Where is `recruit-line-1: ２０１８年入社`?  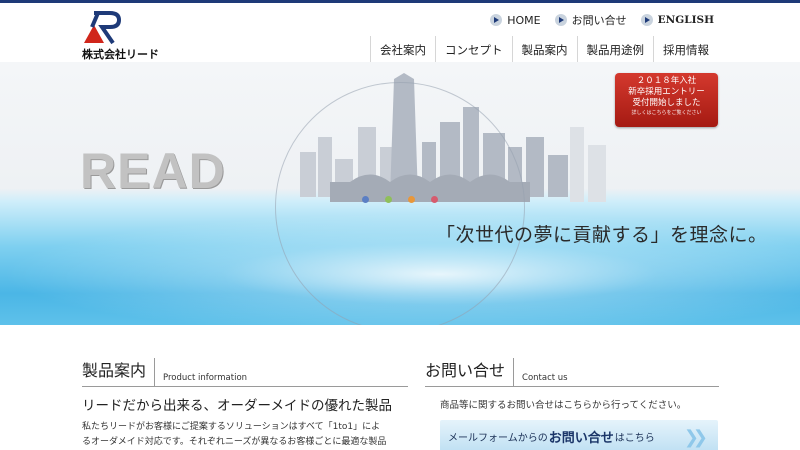 recruit-line-1: ２０１８年入社 is located at coordinates (666, 81).